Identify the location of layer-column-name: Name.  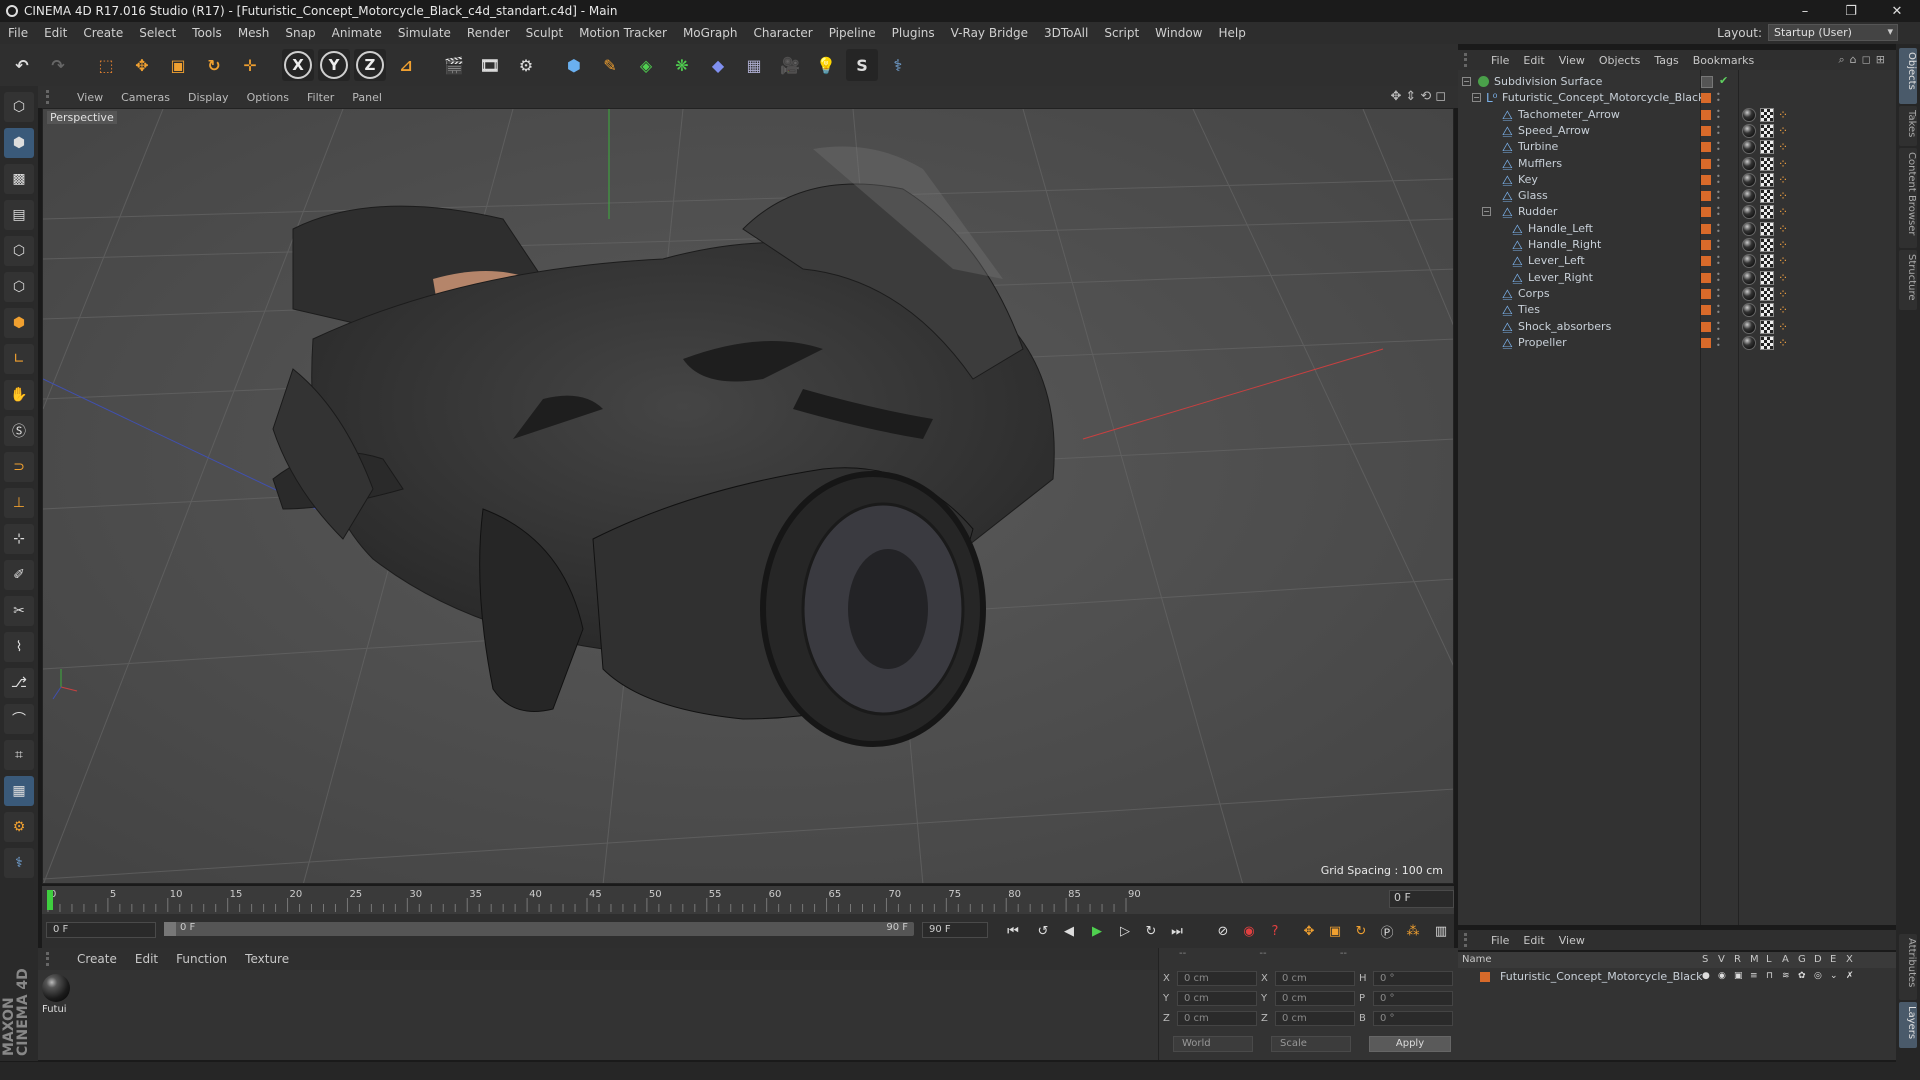
(1477, 959).